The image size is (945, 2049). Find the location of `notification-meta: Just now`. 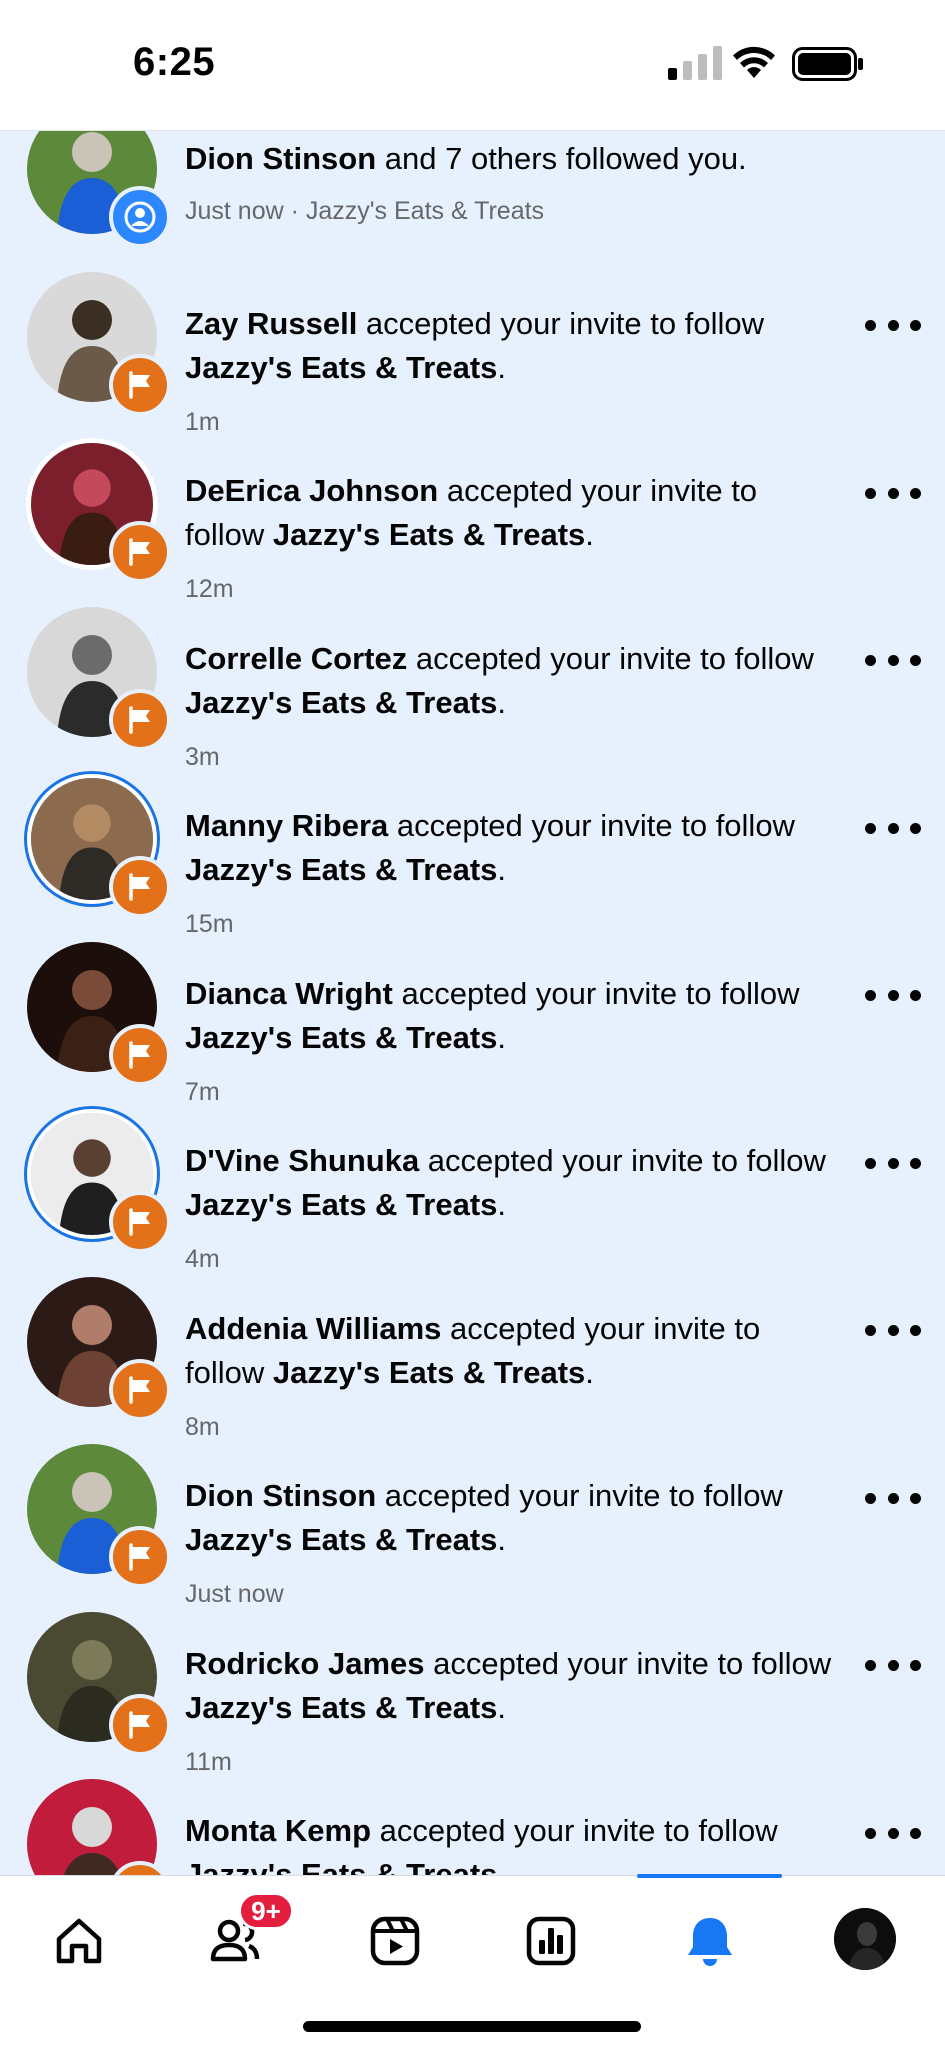

notification-meta: Just now is located at coordinates (234, 1594).